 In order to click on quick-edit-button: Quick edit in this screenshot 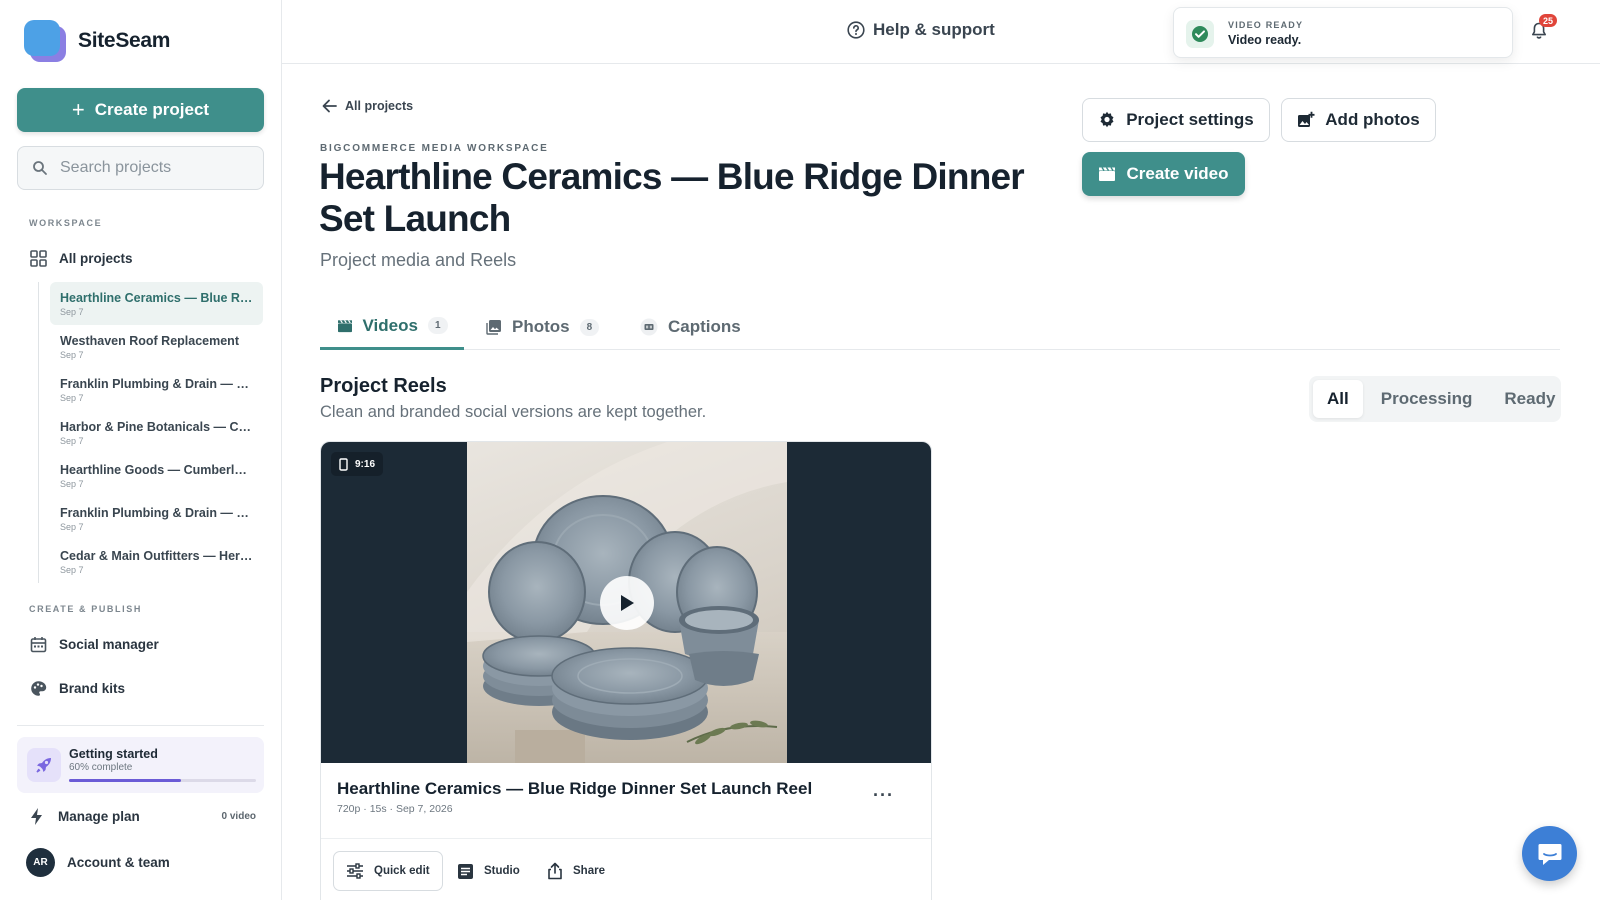, I will do `click(388, 871)`.